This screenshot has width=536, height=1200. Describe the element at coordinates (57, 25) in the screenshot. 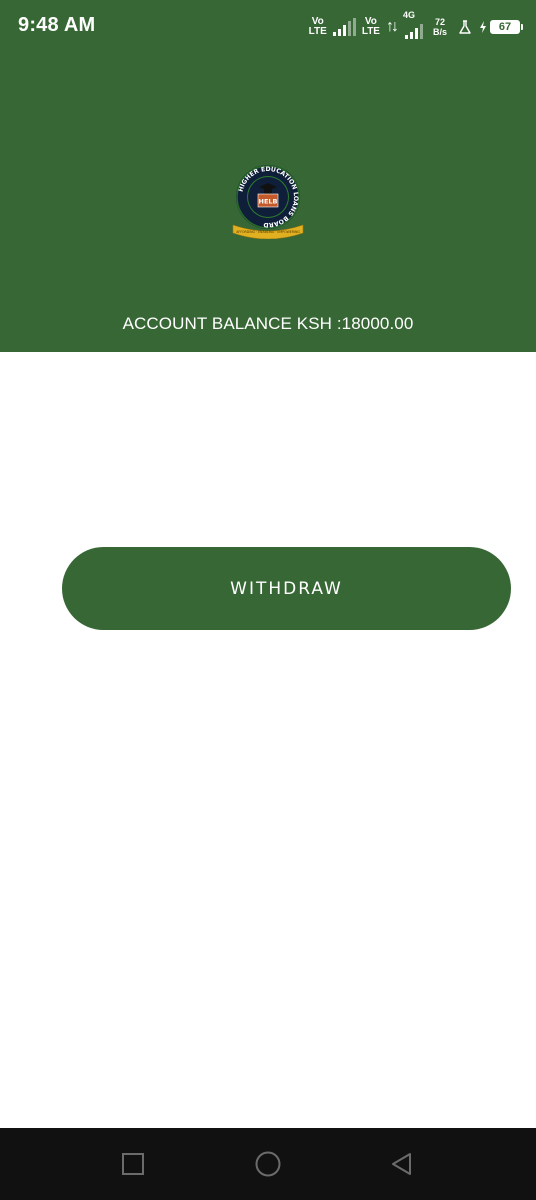

I see `status-time: 9:48 AM` at that location.